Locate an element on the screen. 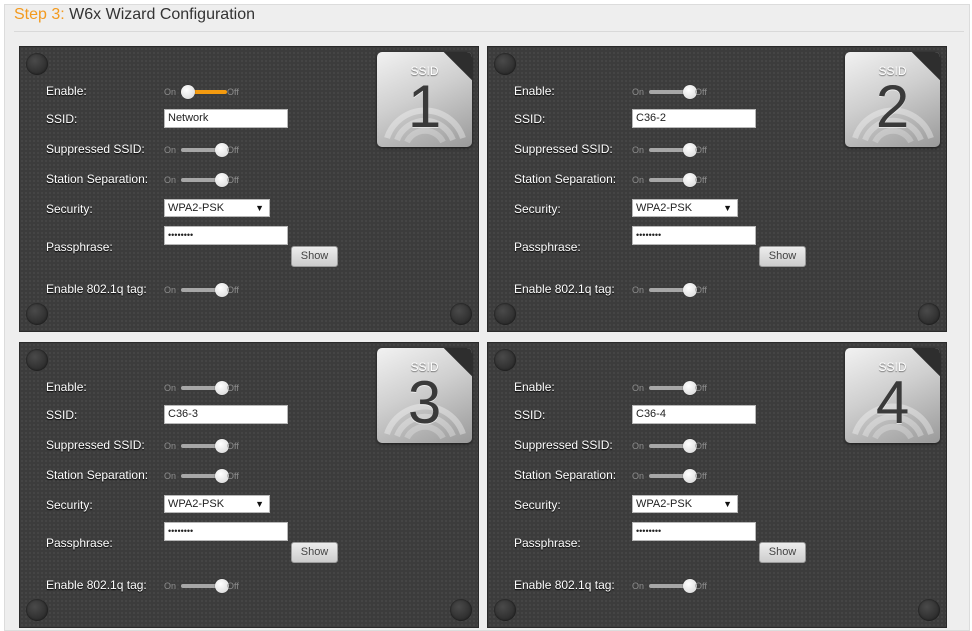  ssid-input: Network is located at coordinates (226, 118).